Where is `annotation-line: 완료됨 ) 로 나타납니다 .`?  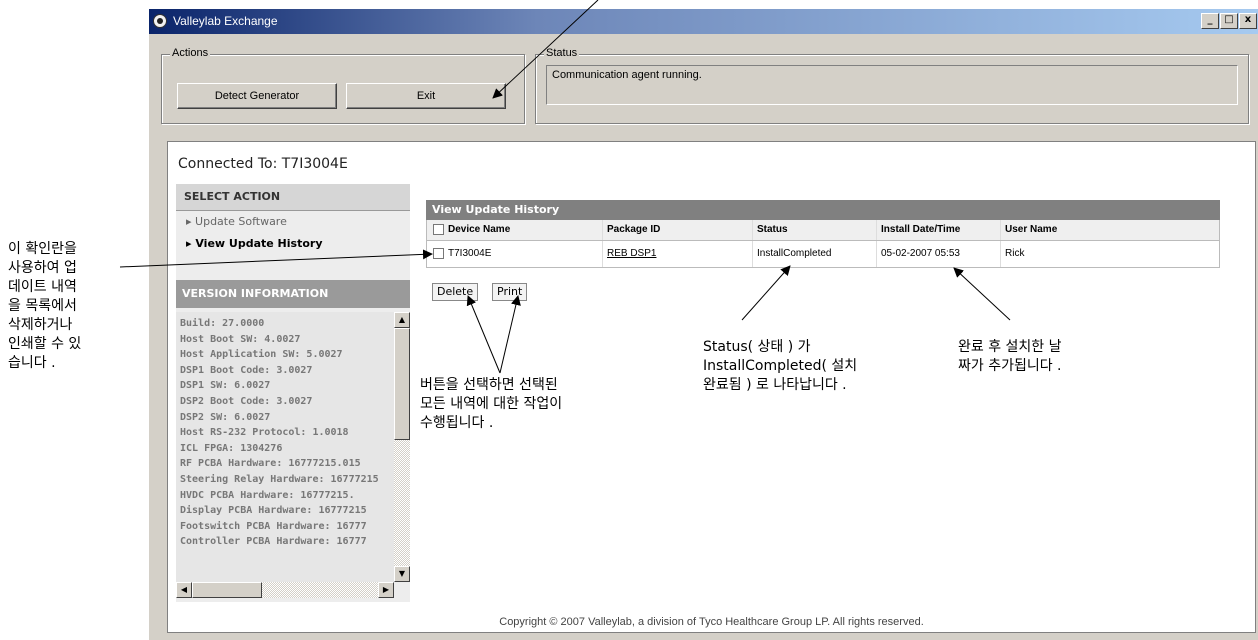 annotation-line: 완료됨 ) 로 나타납니다 . is located at coordinates (775, 385).